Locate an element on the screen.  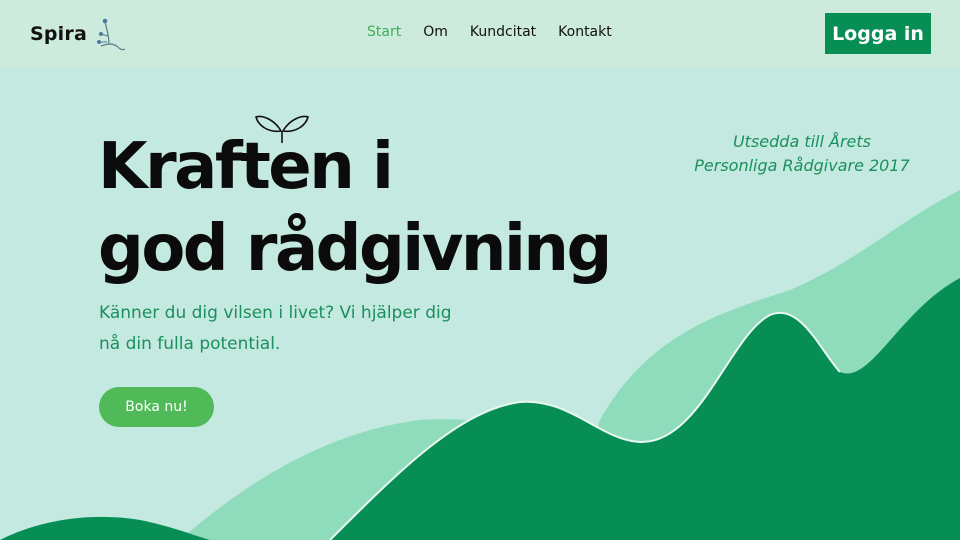
nav-item-start: Start is located at coordinates (384, 32).